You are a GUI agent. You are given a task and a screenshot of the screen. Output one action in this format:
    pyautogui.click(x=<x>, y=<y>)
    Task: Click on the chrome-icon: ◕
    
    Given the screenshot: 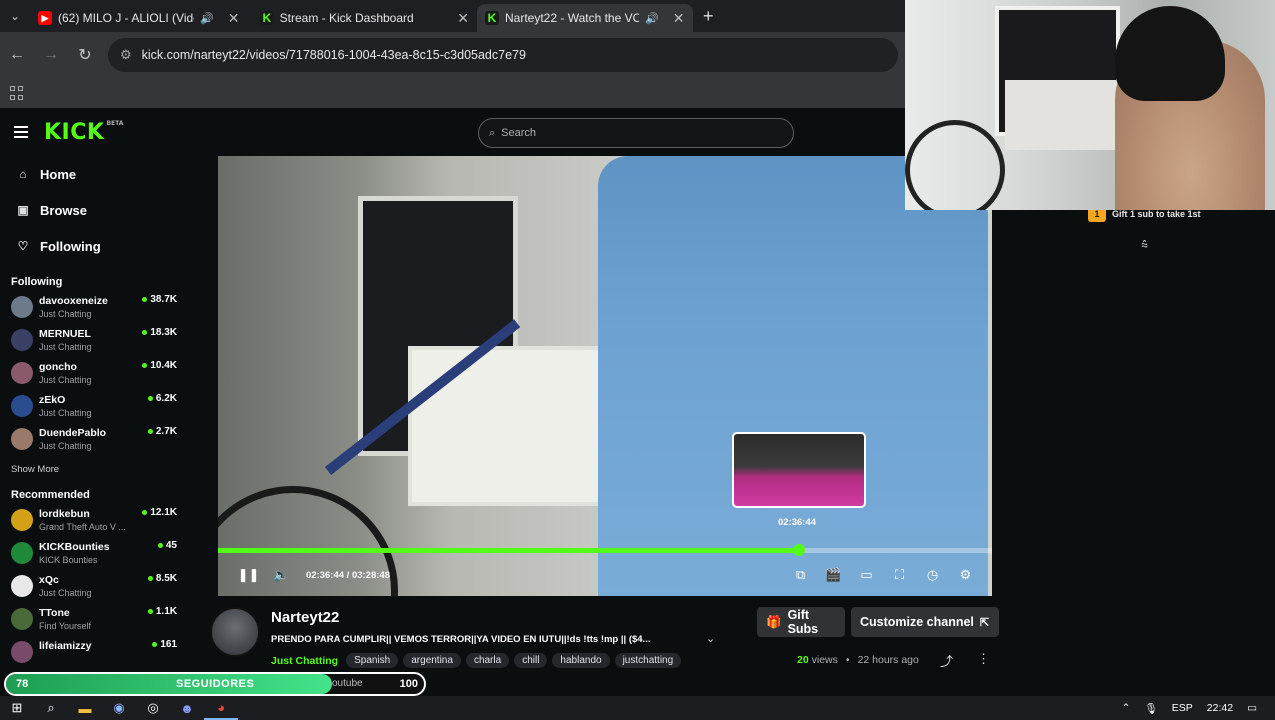 What is the action you would take?
    pyautogui.click(x=221, y=708)
    